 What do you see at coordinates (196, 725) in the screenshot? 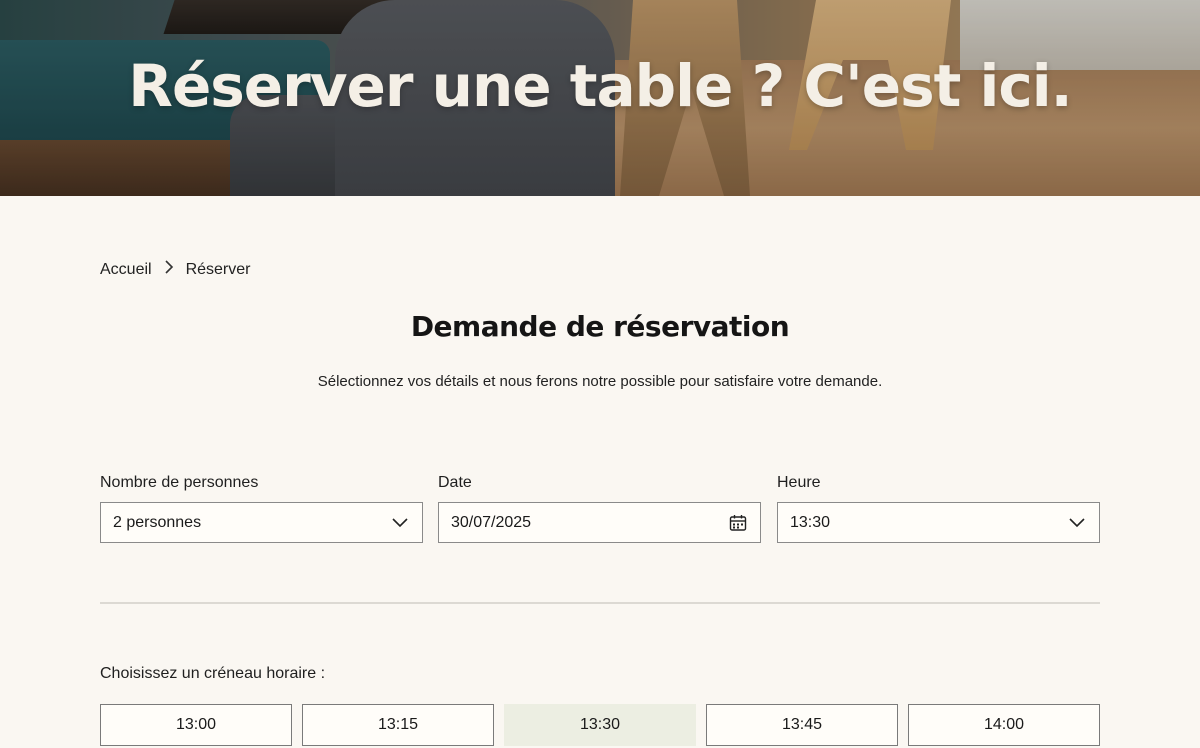
I see `time-slot-button: 13:00` at bounding box center [196, 725].